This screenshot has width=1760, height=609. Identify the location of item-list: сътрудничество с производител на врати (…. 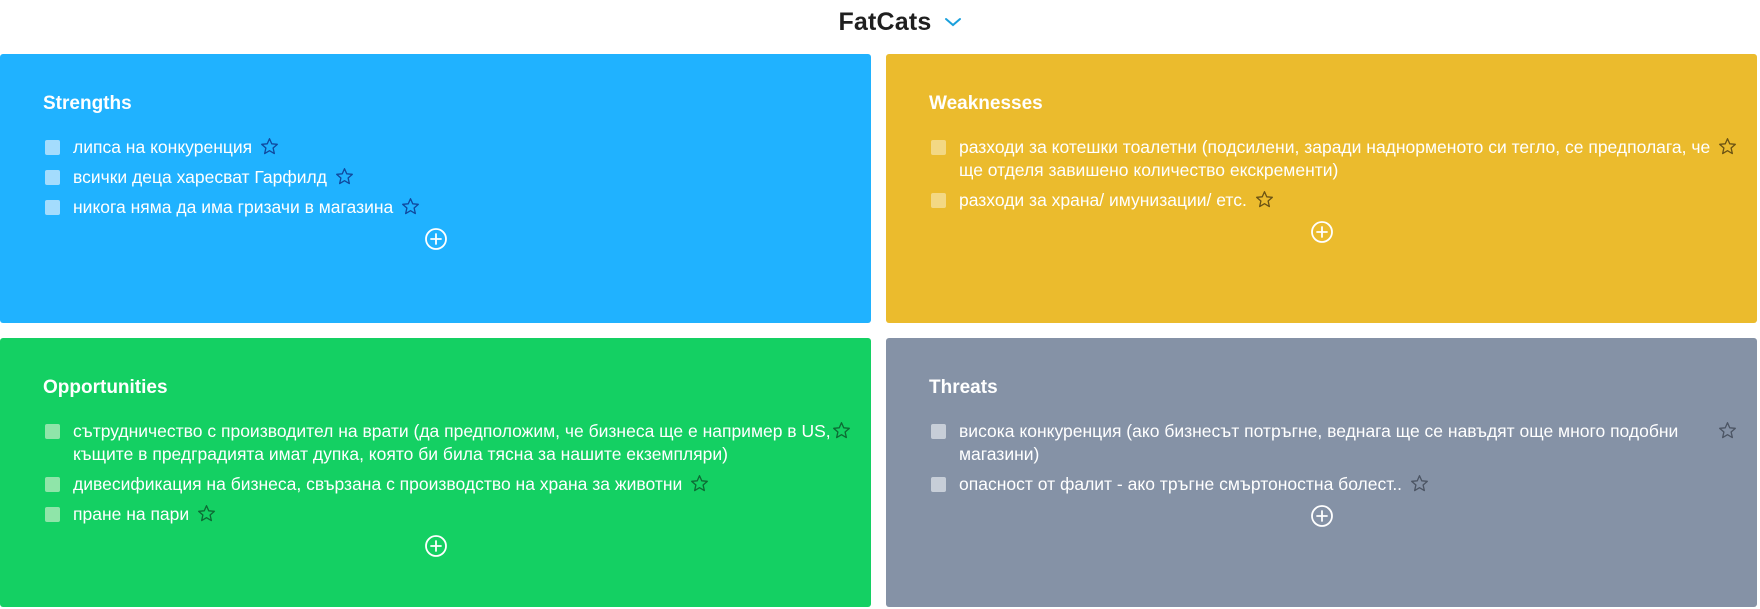
(448, 473).